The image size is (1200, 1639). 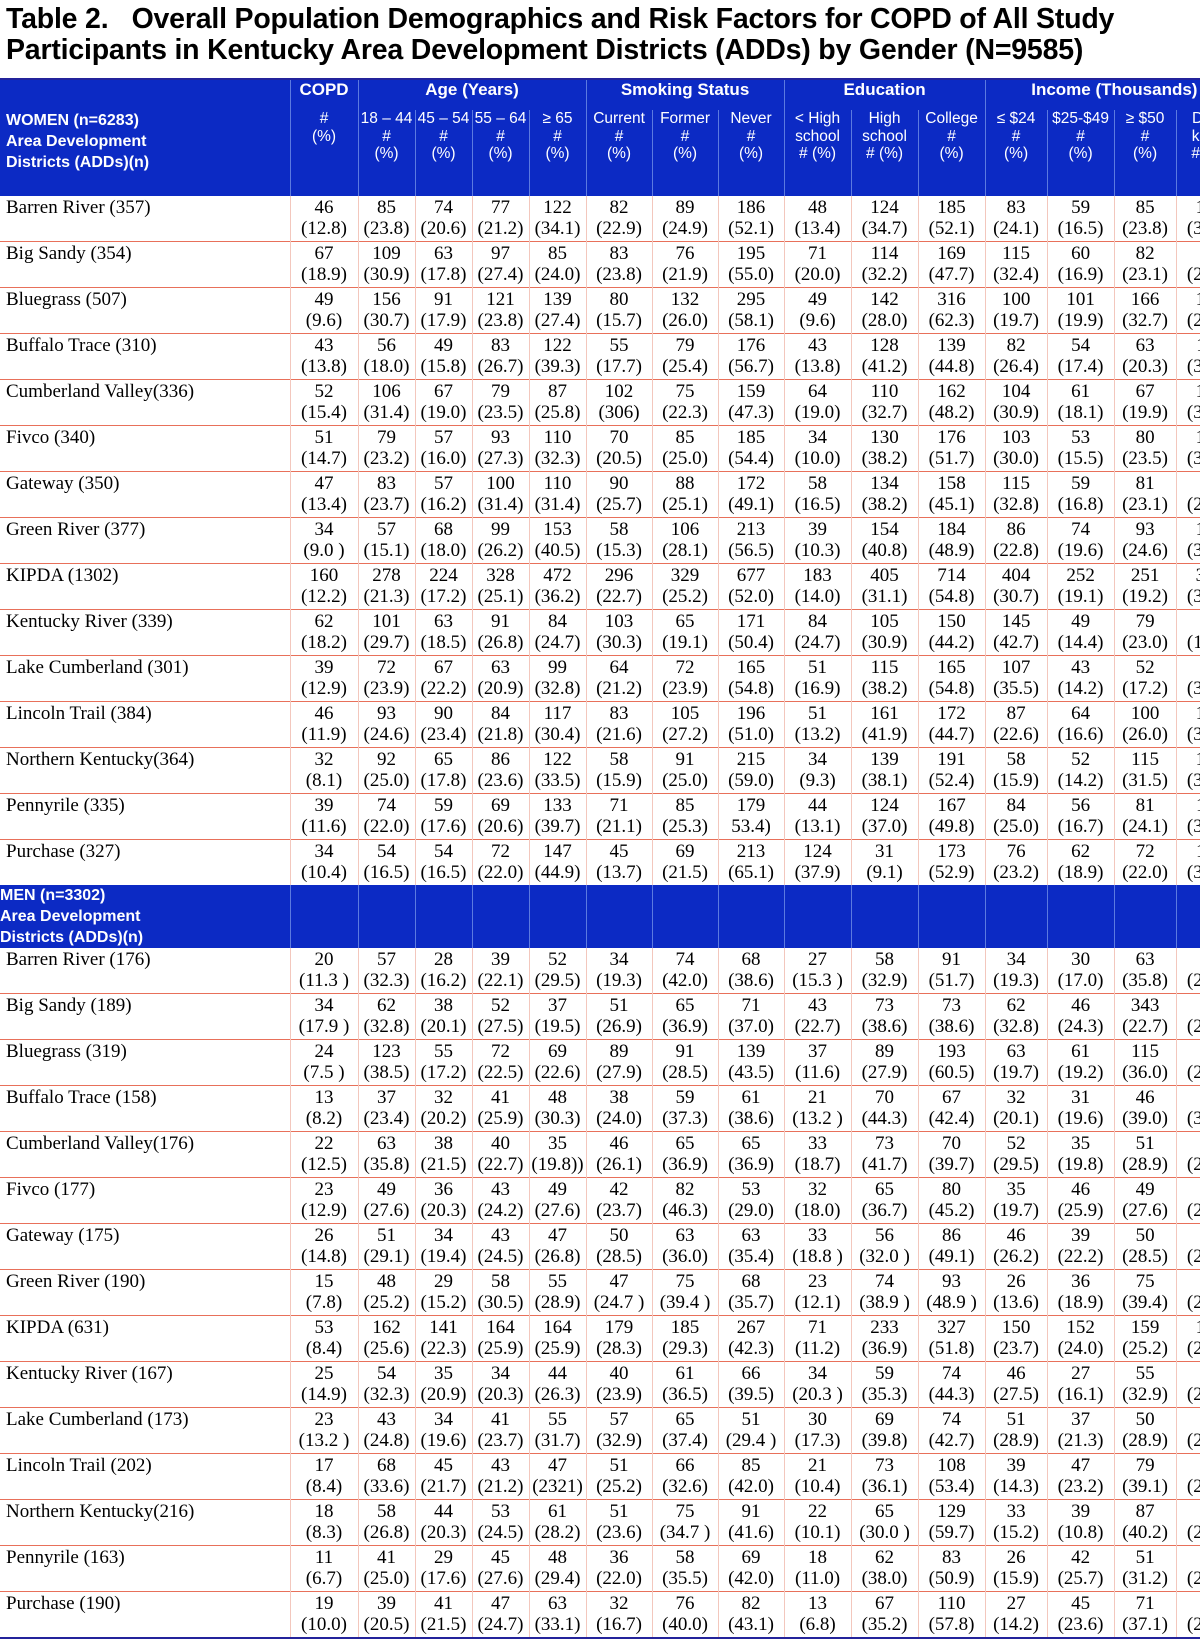 I want to click on data-cell: 179 (28.3), so click(x=619, y=1338).